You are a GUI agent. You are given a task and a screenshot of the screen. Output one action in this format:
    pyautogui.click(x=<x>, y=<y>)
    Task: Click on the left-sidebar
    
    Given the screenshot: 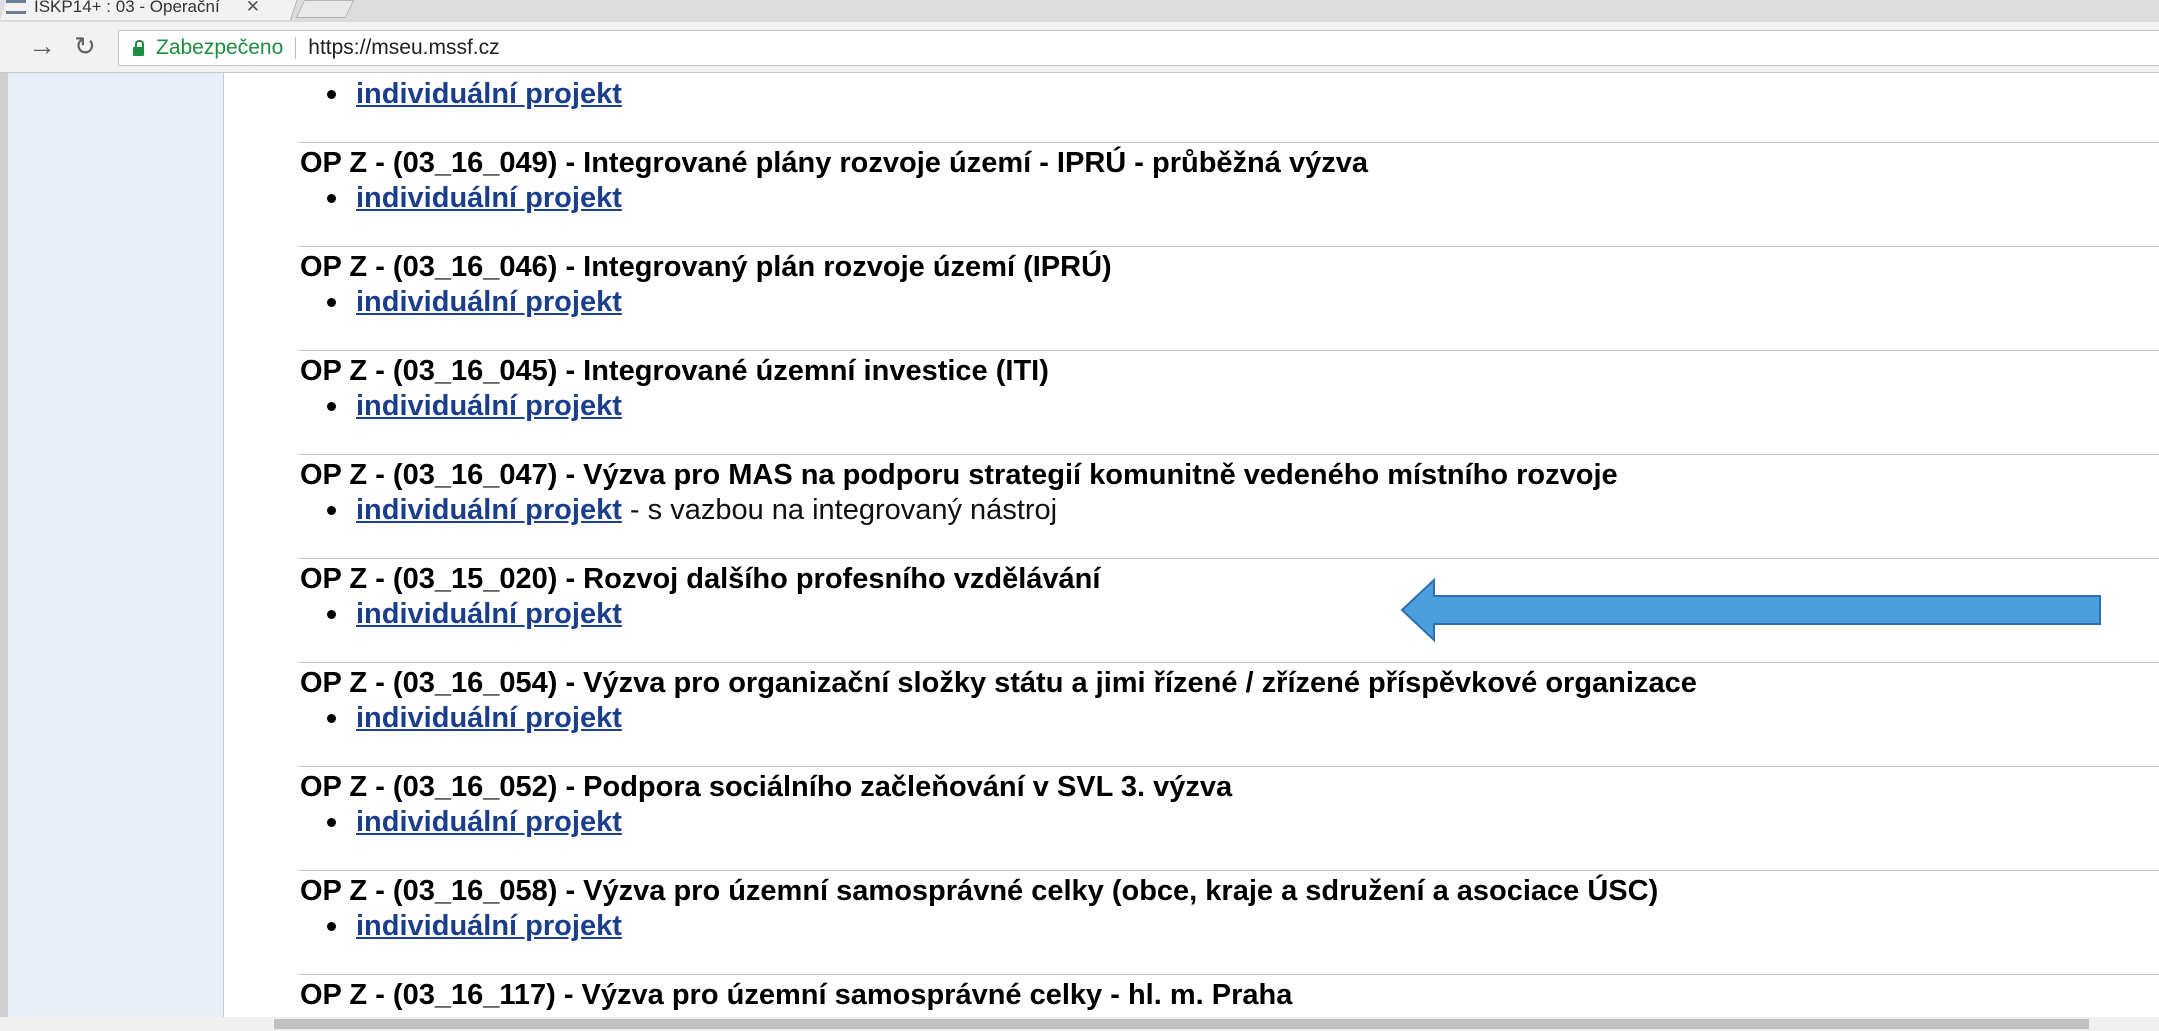 What is the action you would take?
    pyautogui.click(x=116, y=545)
    